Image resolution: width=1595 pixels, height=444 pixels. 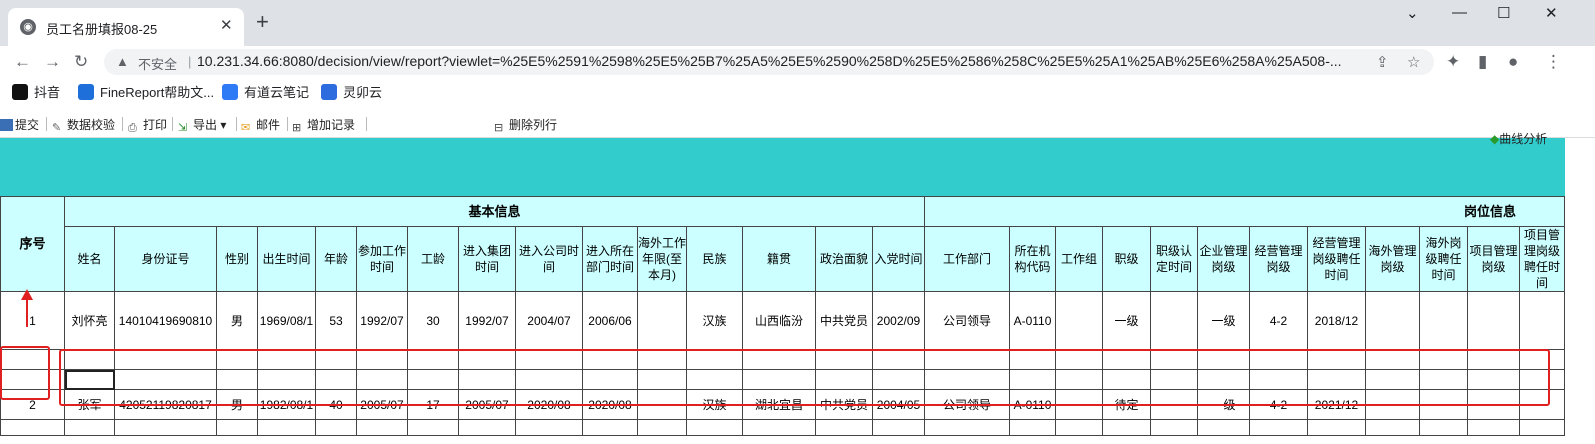 What do you see at coordinates (351, 91) in the screenshot?
I see `bookmark-lingmao: 灵卯云` at bounding box center [351, 91].